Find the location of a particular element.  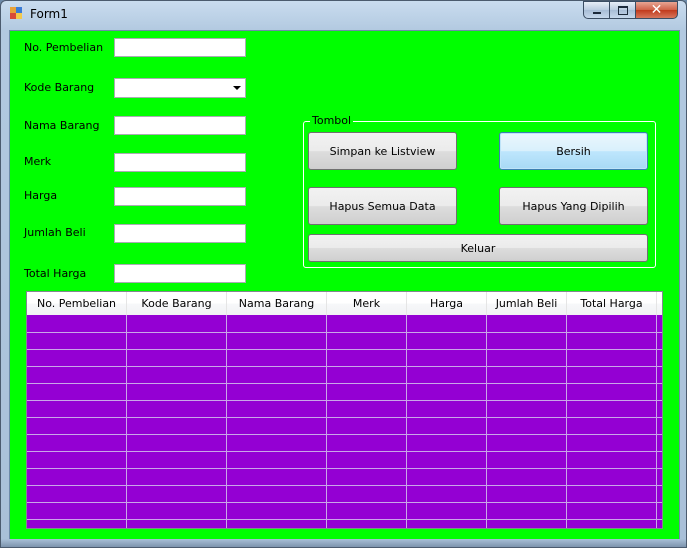

dropdown-arrow-icon is located at coordinates (237, 88).